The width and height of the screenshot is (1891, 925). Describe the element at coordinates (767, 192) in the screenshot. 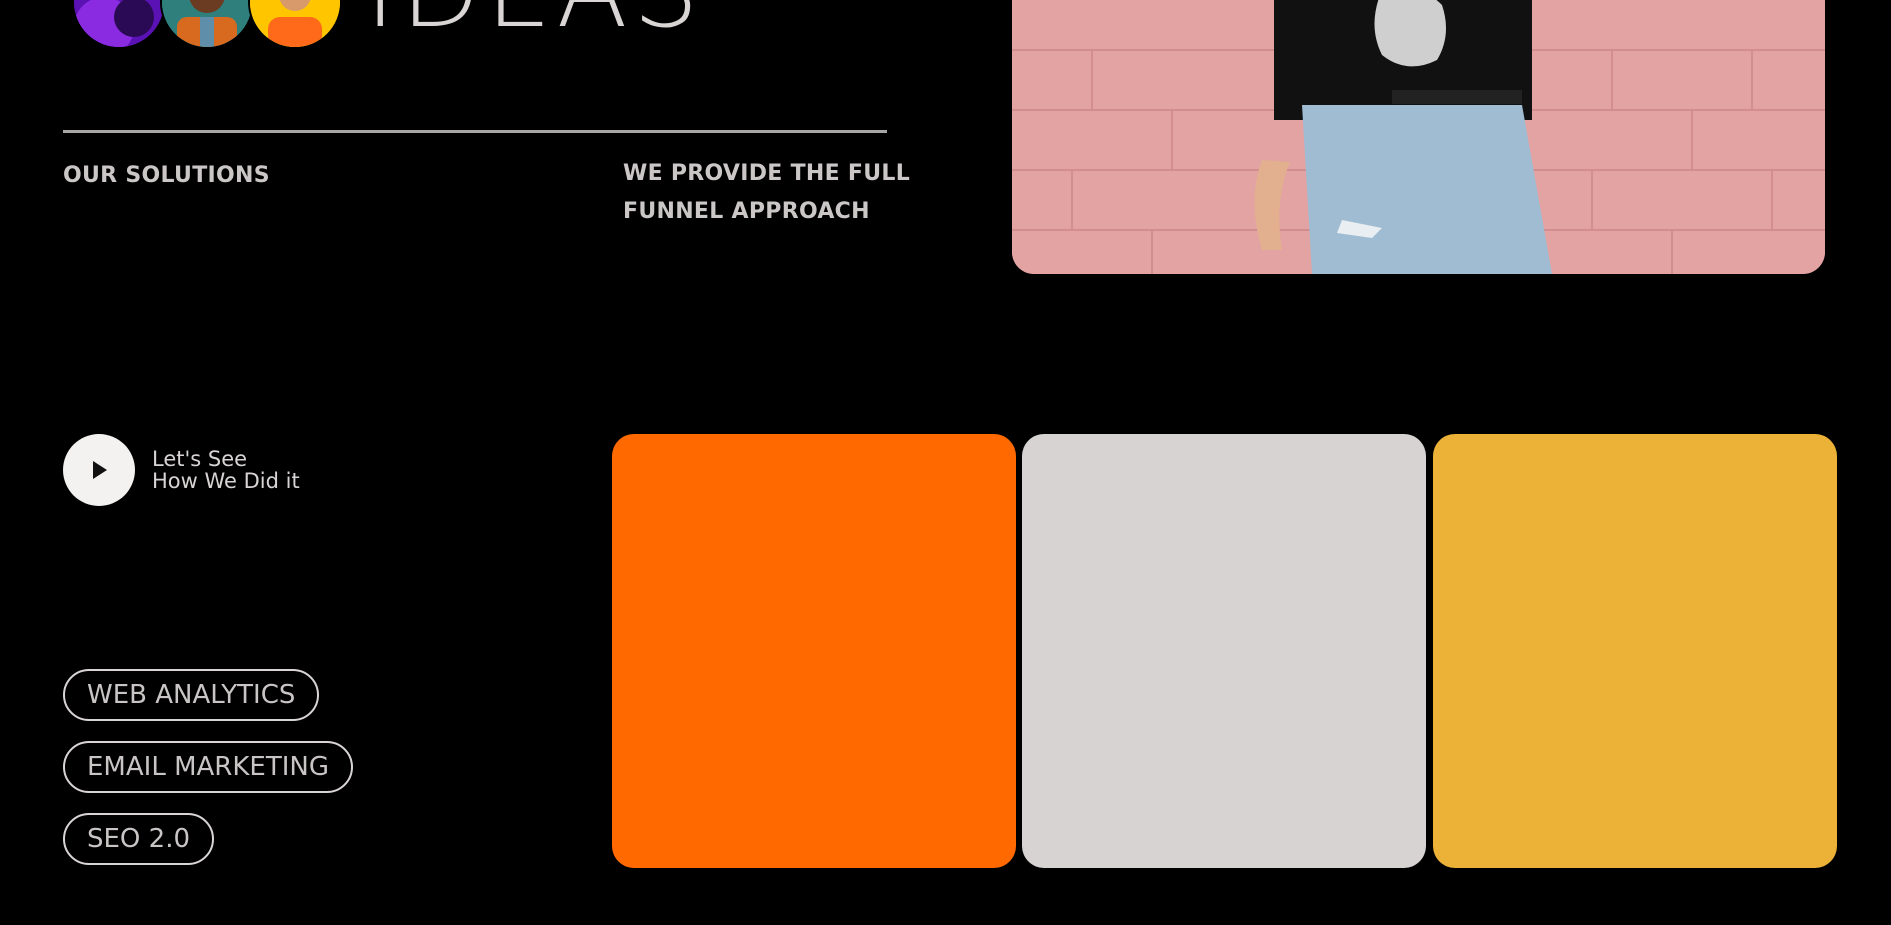

I see `funnel-approach-label: WE PROVIDE THE FULL FUNNEL APPROACH` at that location.